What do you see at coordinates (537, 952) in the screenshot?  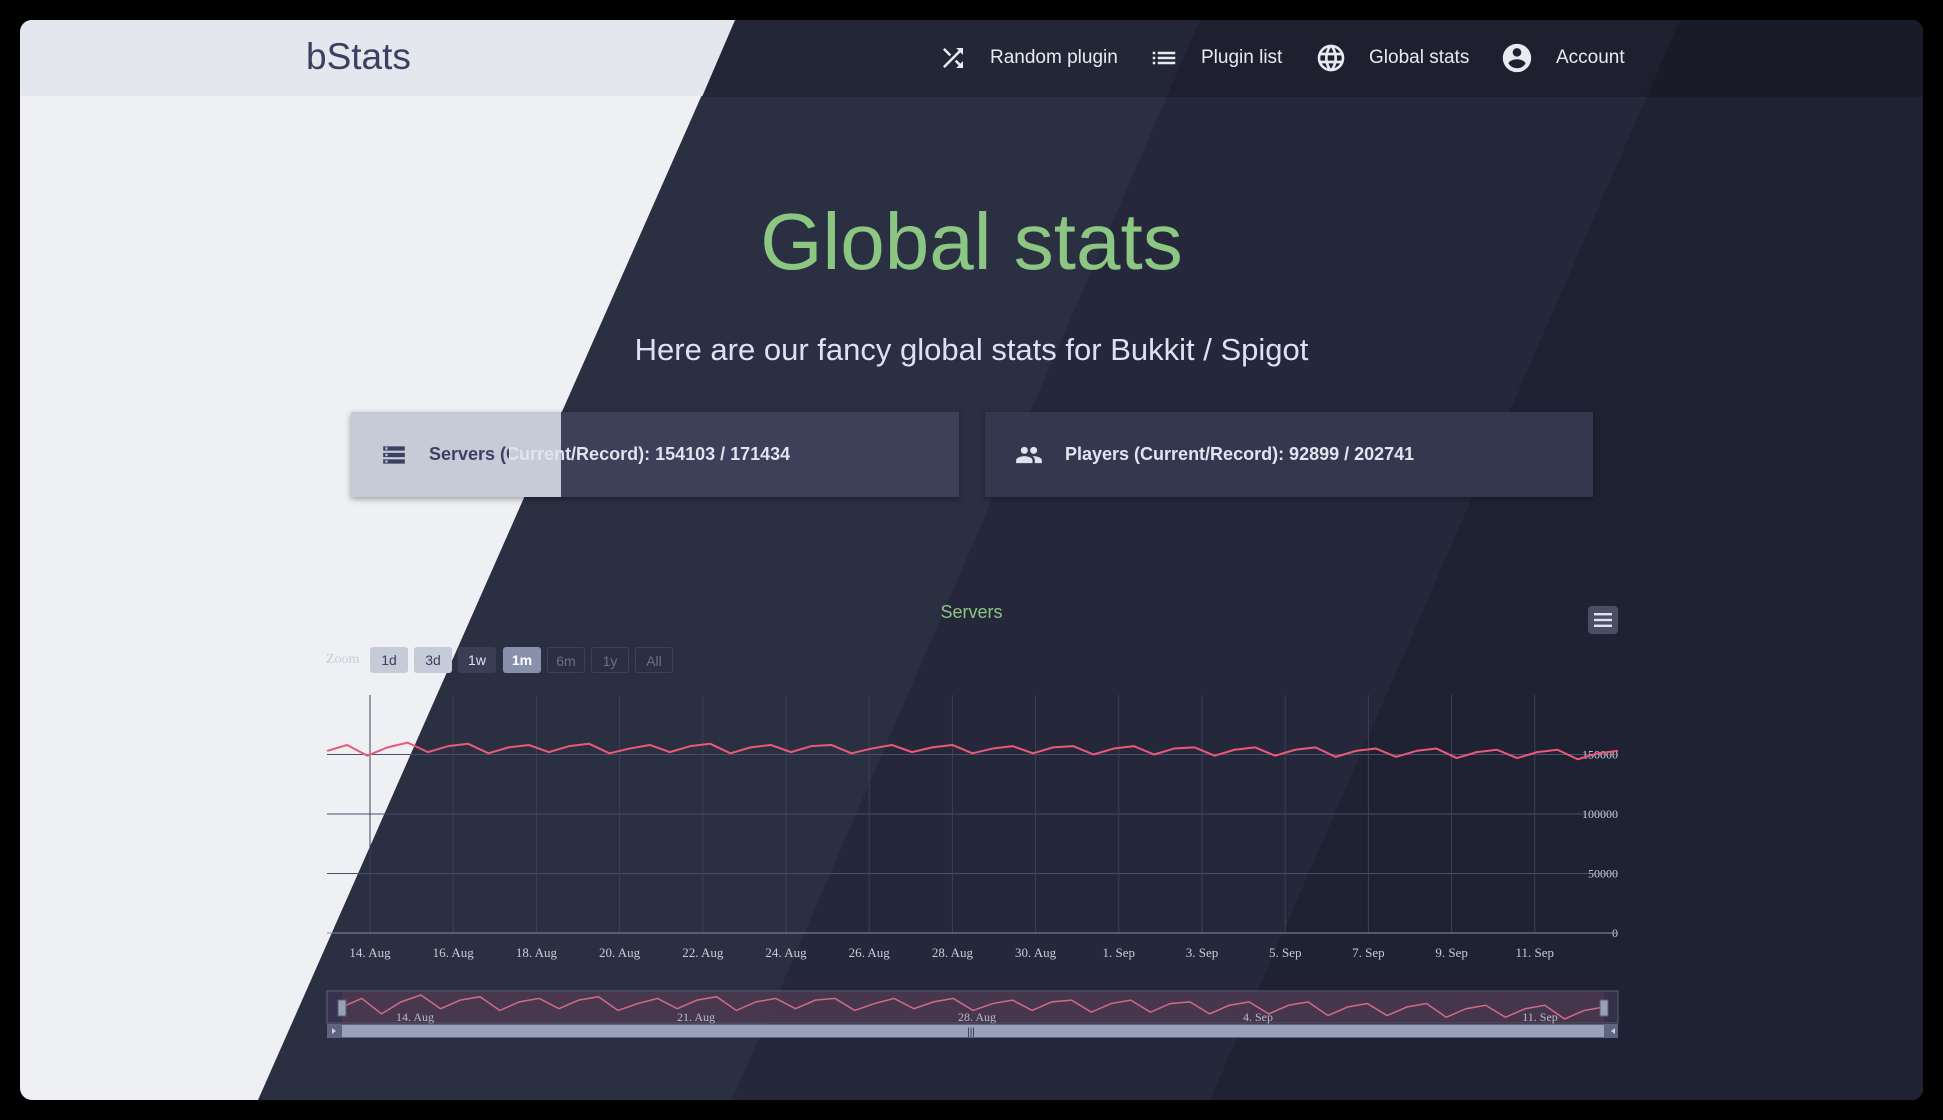 I see `x-tick-label: 18. Aug` at bounding box center [537, 952].